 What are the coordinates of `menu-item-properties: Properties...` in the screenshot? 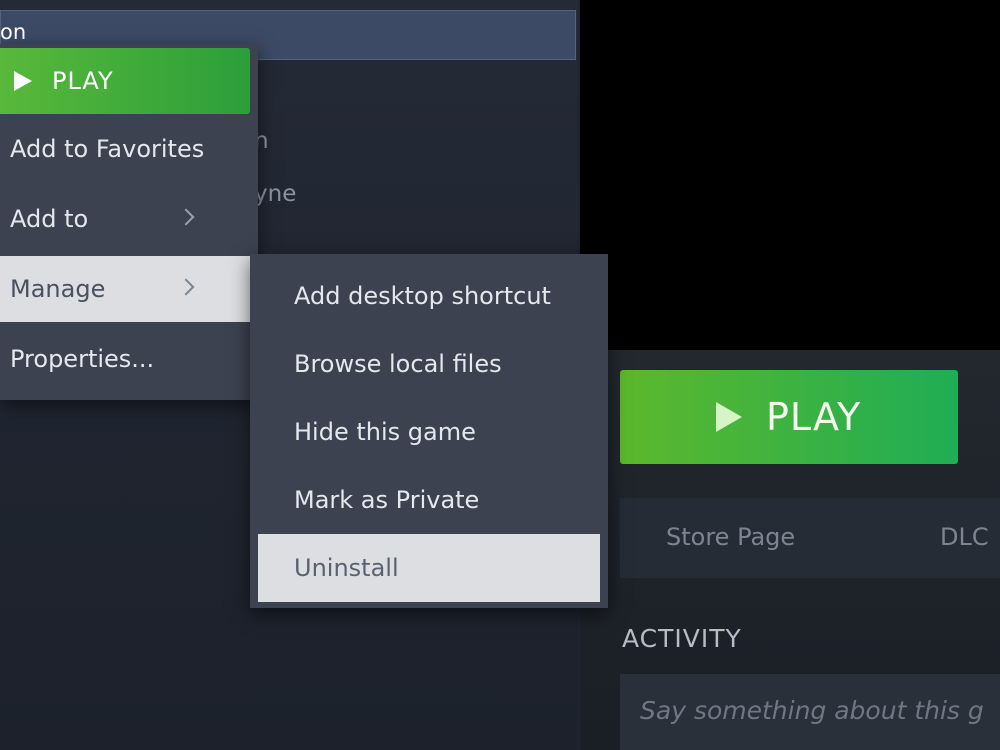 It's located at (125, 359).